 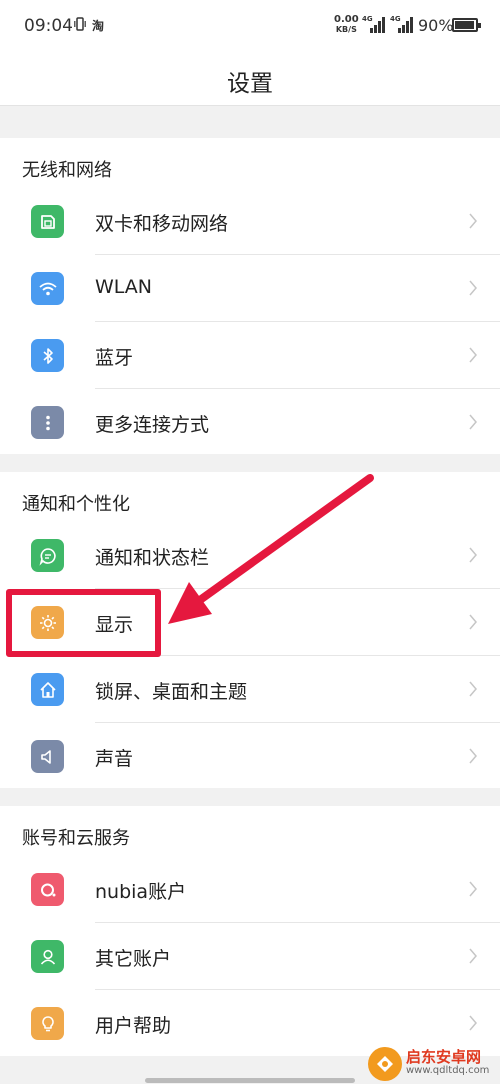 I want to click on taobao-app-icon: 淘, so click(x=98, y=26).